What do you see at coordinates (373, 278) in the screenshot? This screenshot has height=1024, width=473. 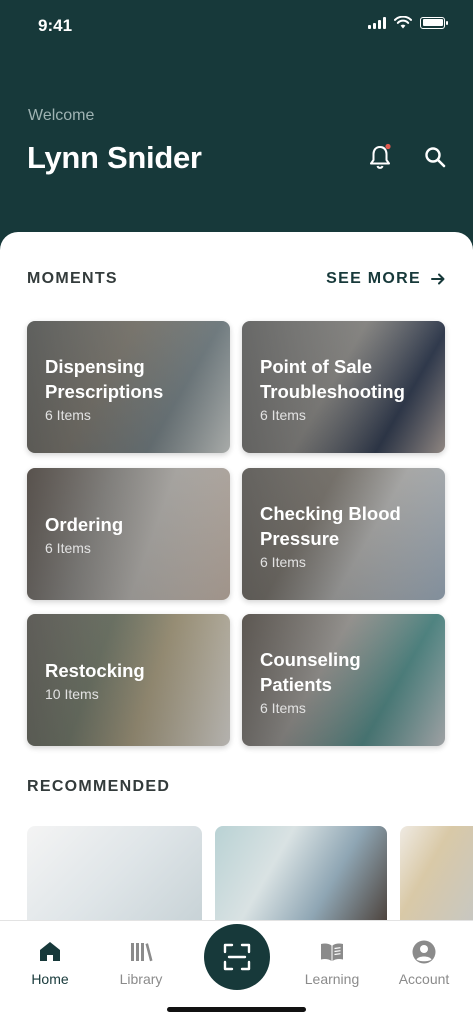 I see `see-more-label: SEE MORE` at bounding box center [373, 278].